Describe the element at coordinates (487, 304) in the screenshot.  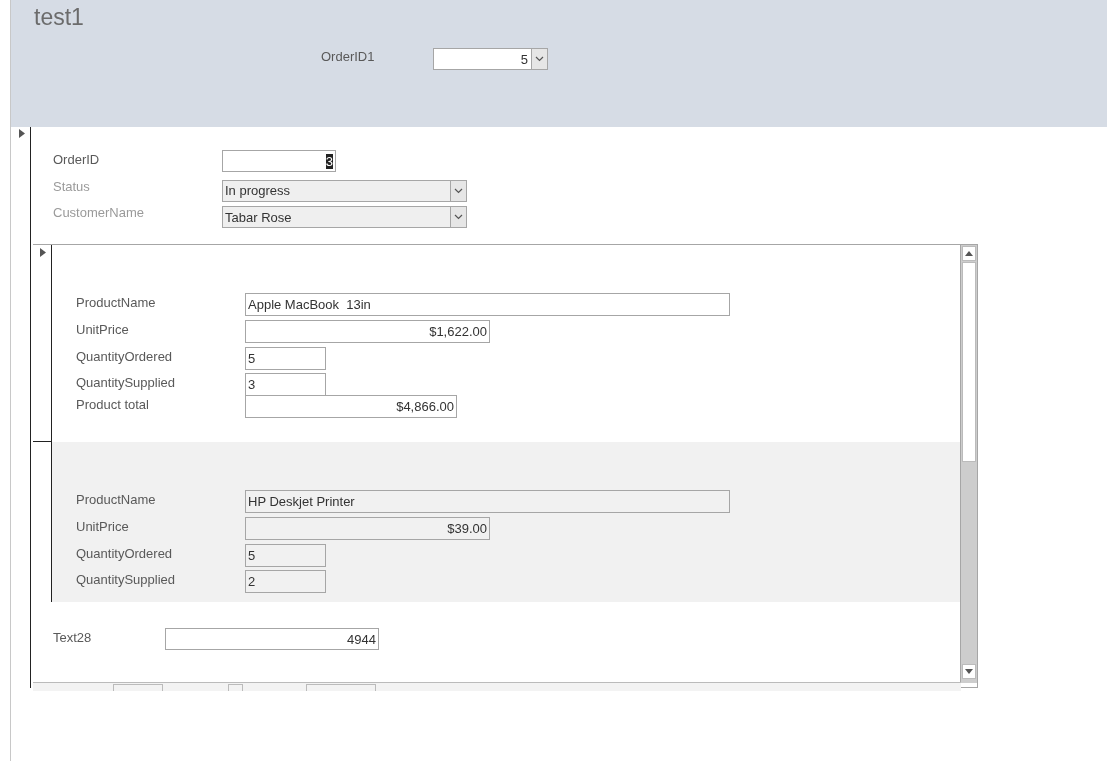
I see `input-field: Apple MacBook 13in` at that location.